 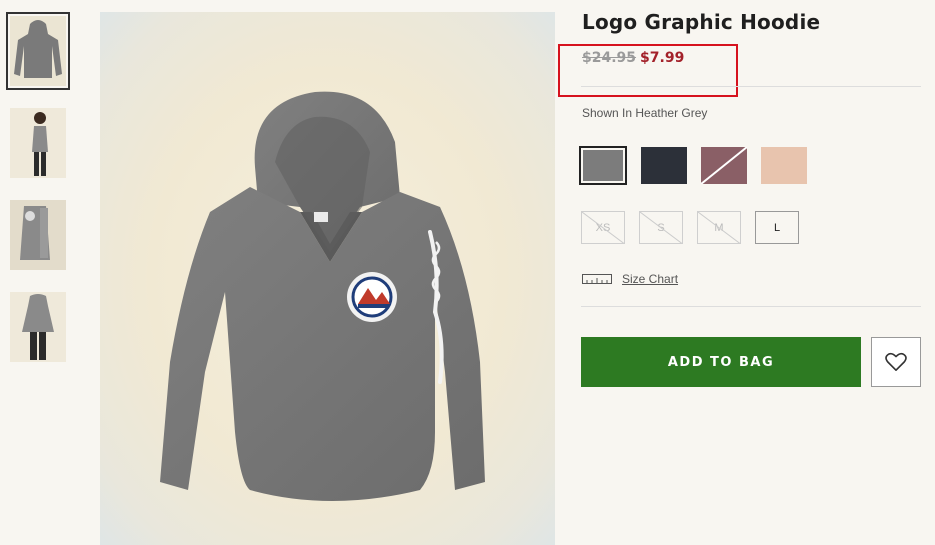 What do you see at coordinates (693, 165) in the screenshot?
I see `color-swatches` at bounding box center [693, 165].